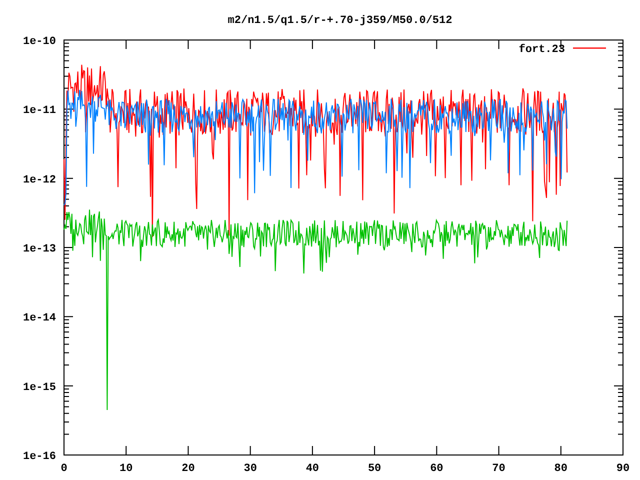  I want to click on y-tick-label: 1e-11, so click(39, 111).